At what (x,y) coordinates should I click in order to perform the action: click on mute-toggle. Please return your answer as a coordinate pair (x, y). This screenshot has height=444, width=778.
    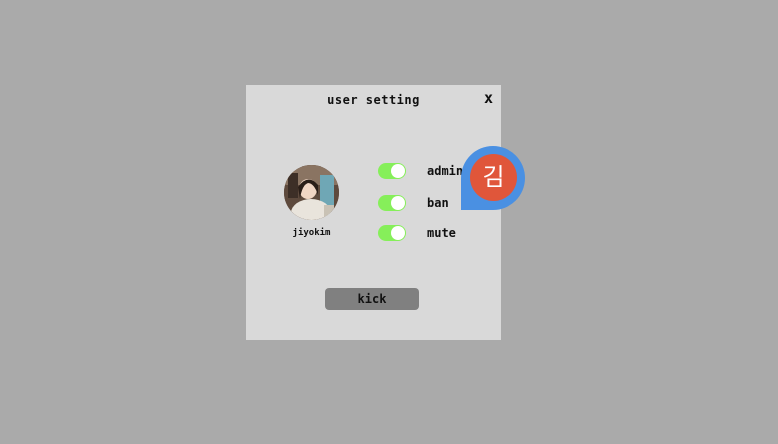
    Looking at the image, I should click on (392, 233).